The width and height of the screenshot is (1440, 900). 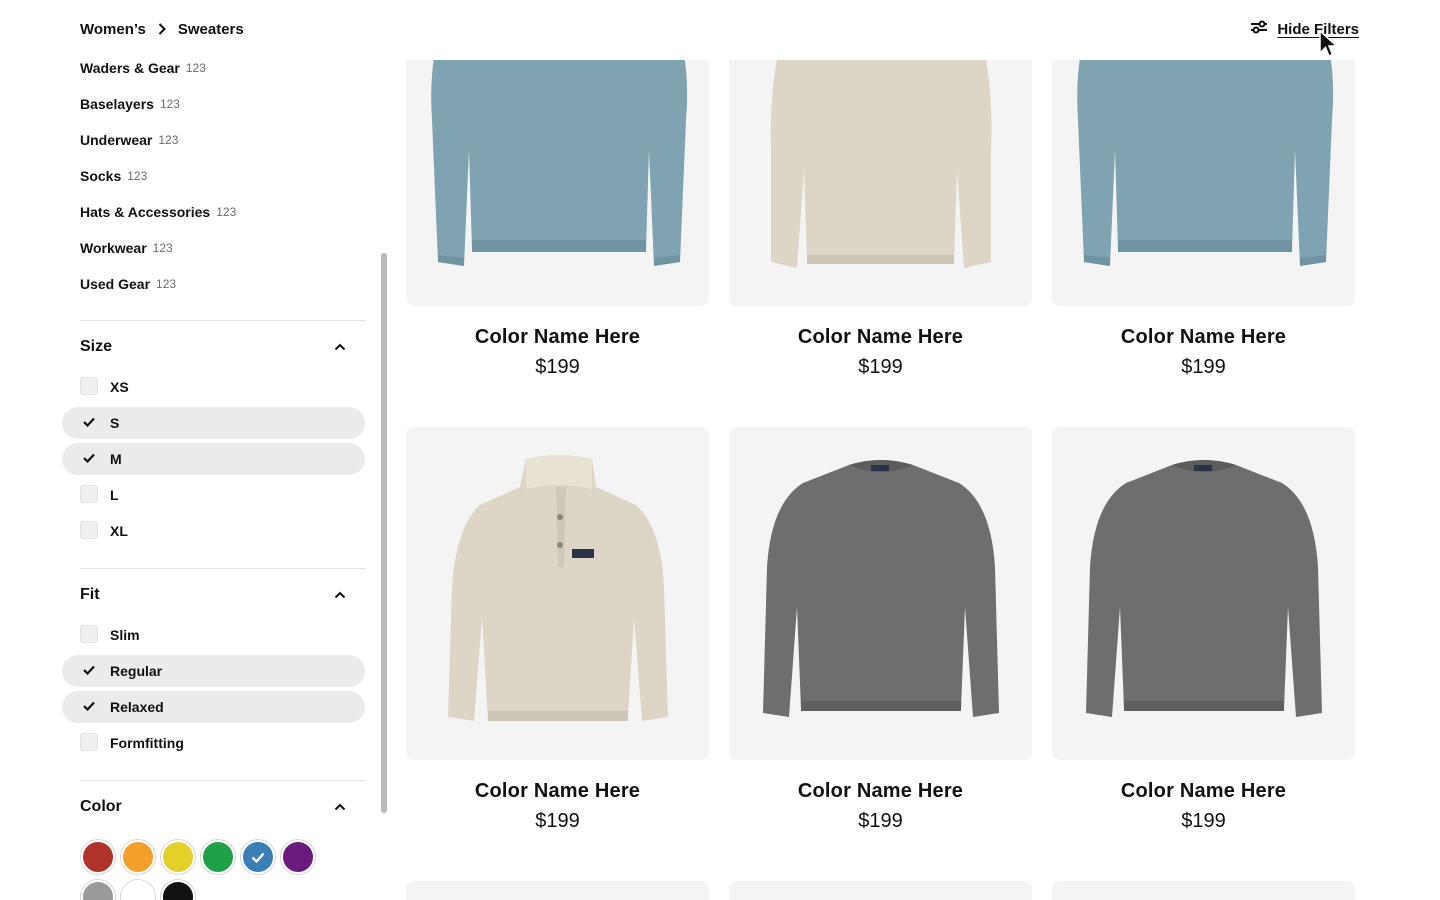 What do you see at coordinates (119, 387) in the screenshot?
I see `size-option-label: XS` at bounding box center [119, 387].